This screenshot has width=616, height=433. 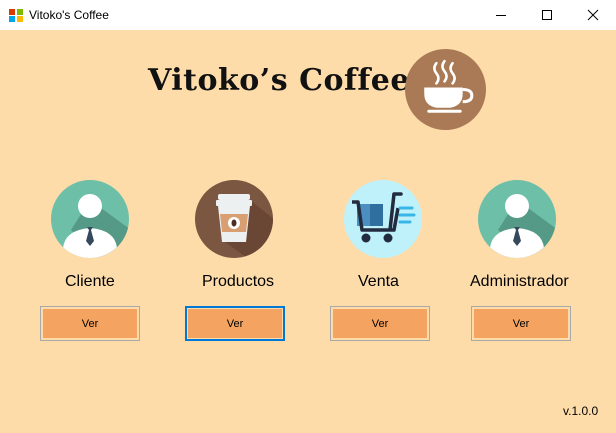 What do you see at coordinates (279, 80) in the screenshot?
I see `app-title: Vitoko’s Coffee` at bounding box center [279, 80].